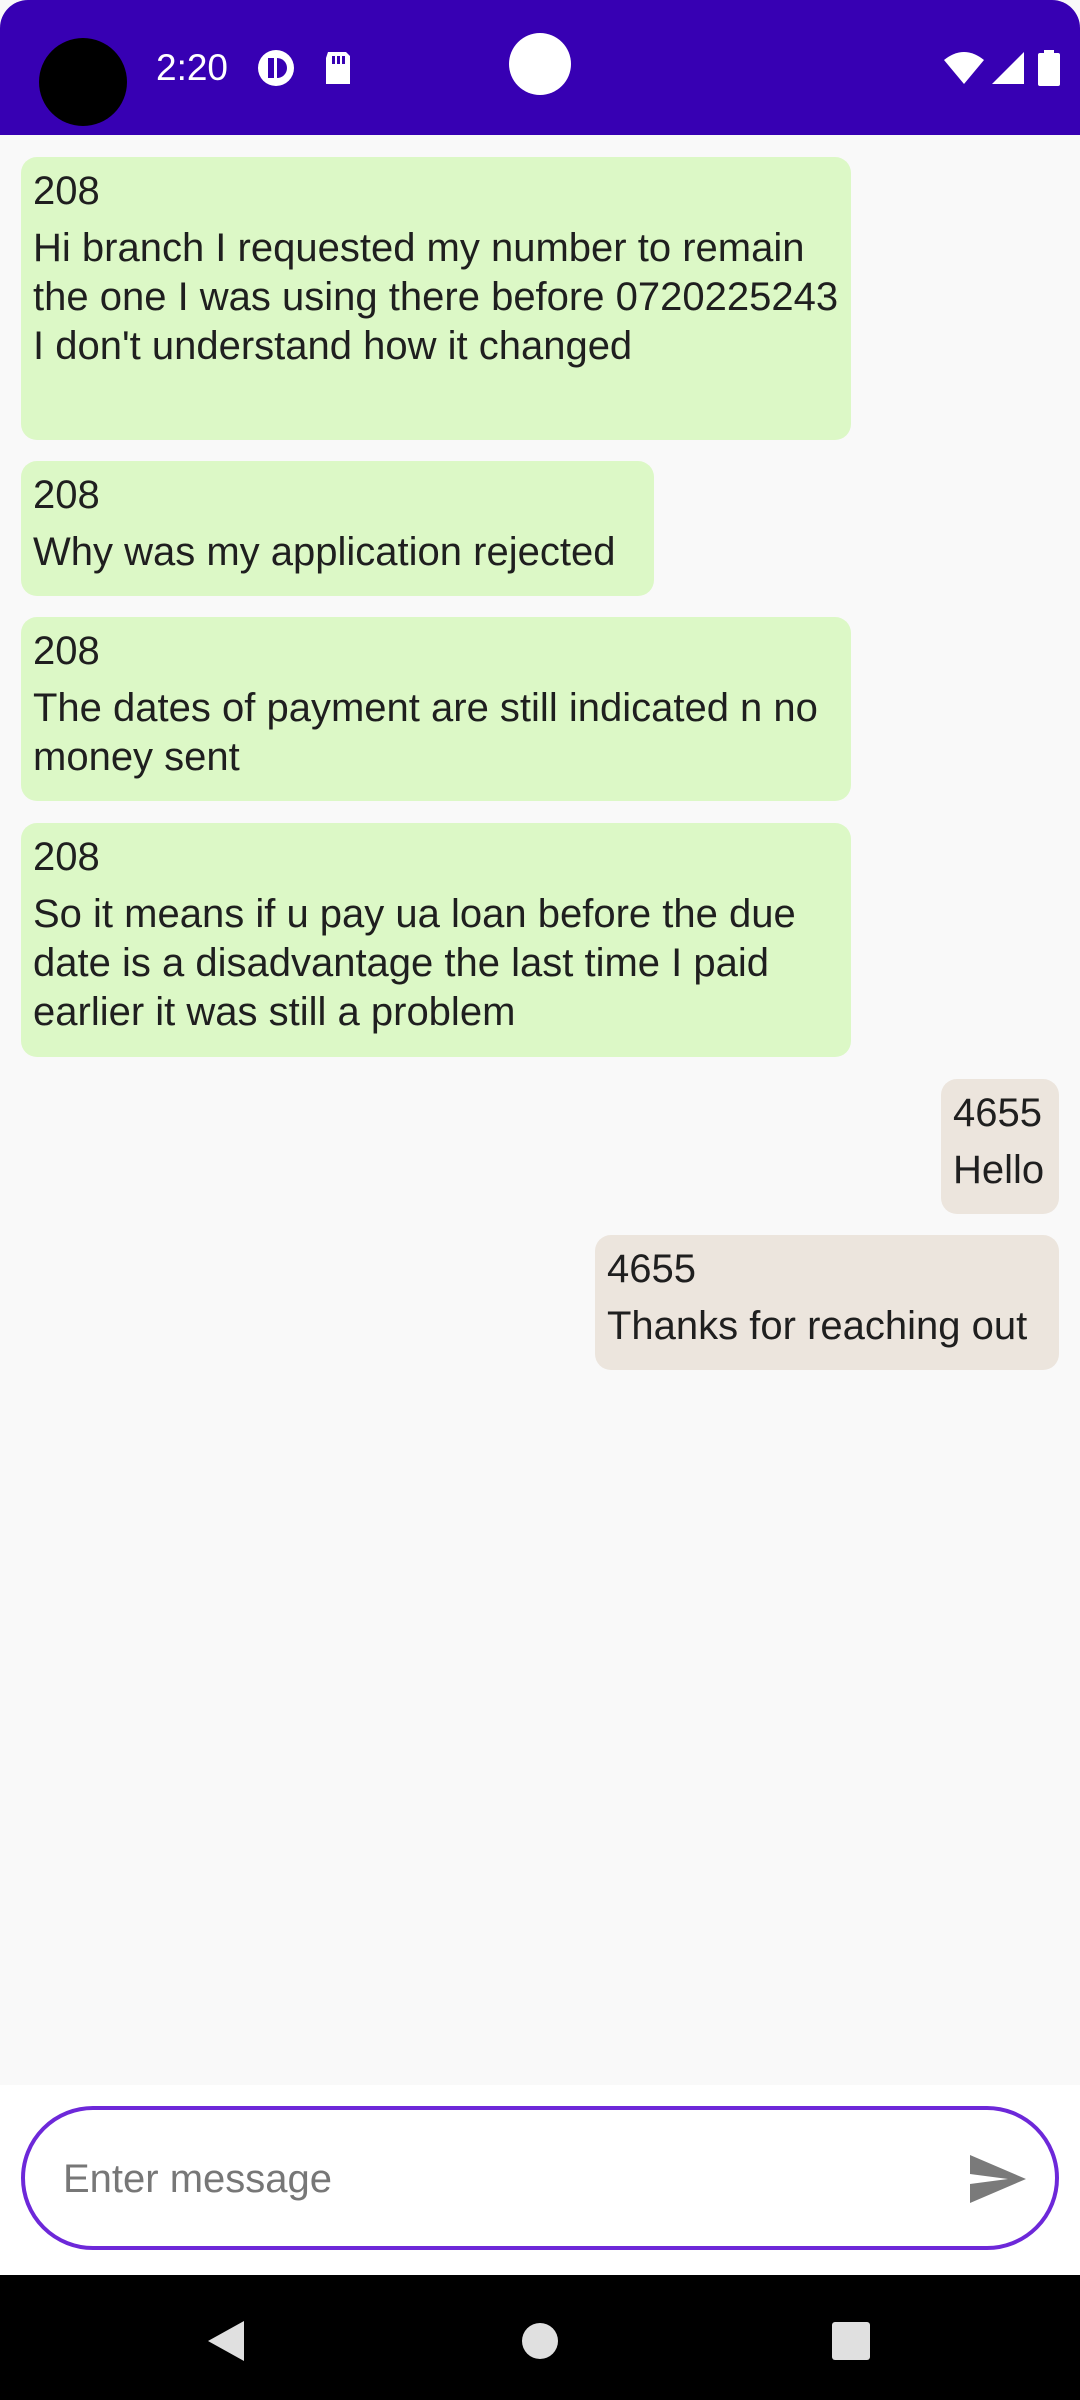 Image resolution: width=1080 pixels, height=2400 pixels. Describe the element at coordinates (276, 68) in the screenshot. I see `notification-app-icon` at that location.